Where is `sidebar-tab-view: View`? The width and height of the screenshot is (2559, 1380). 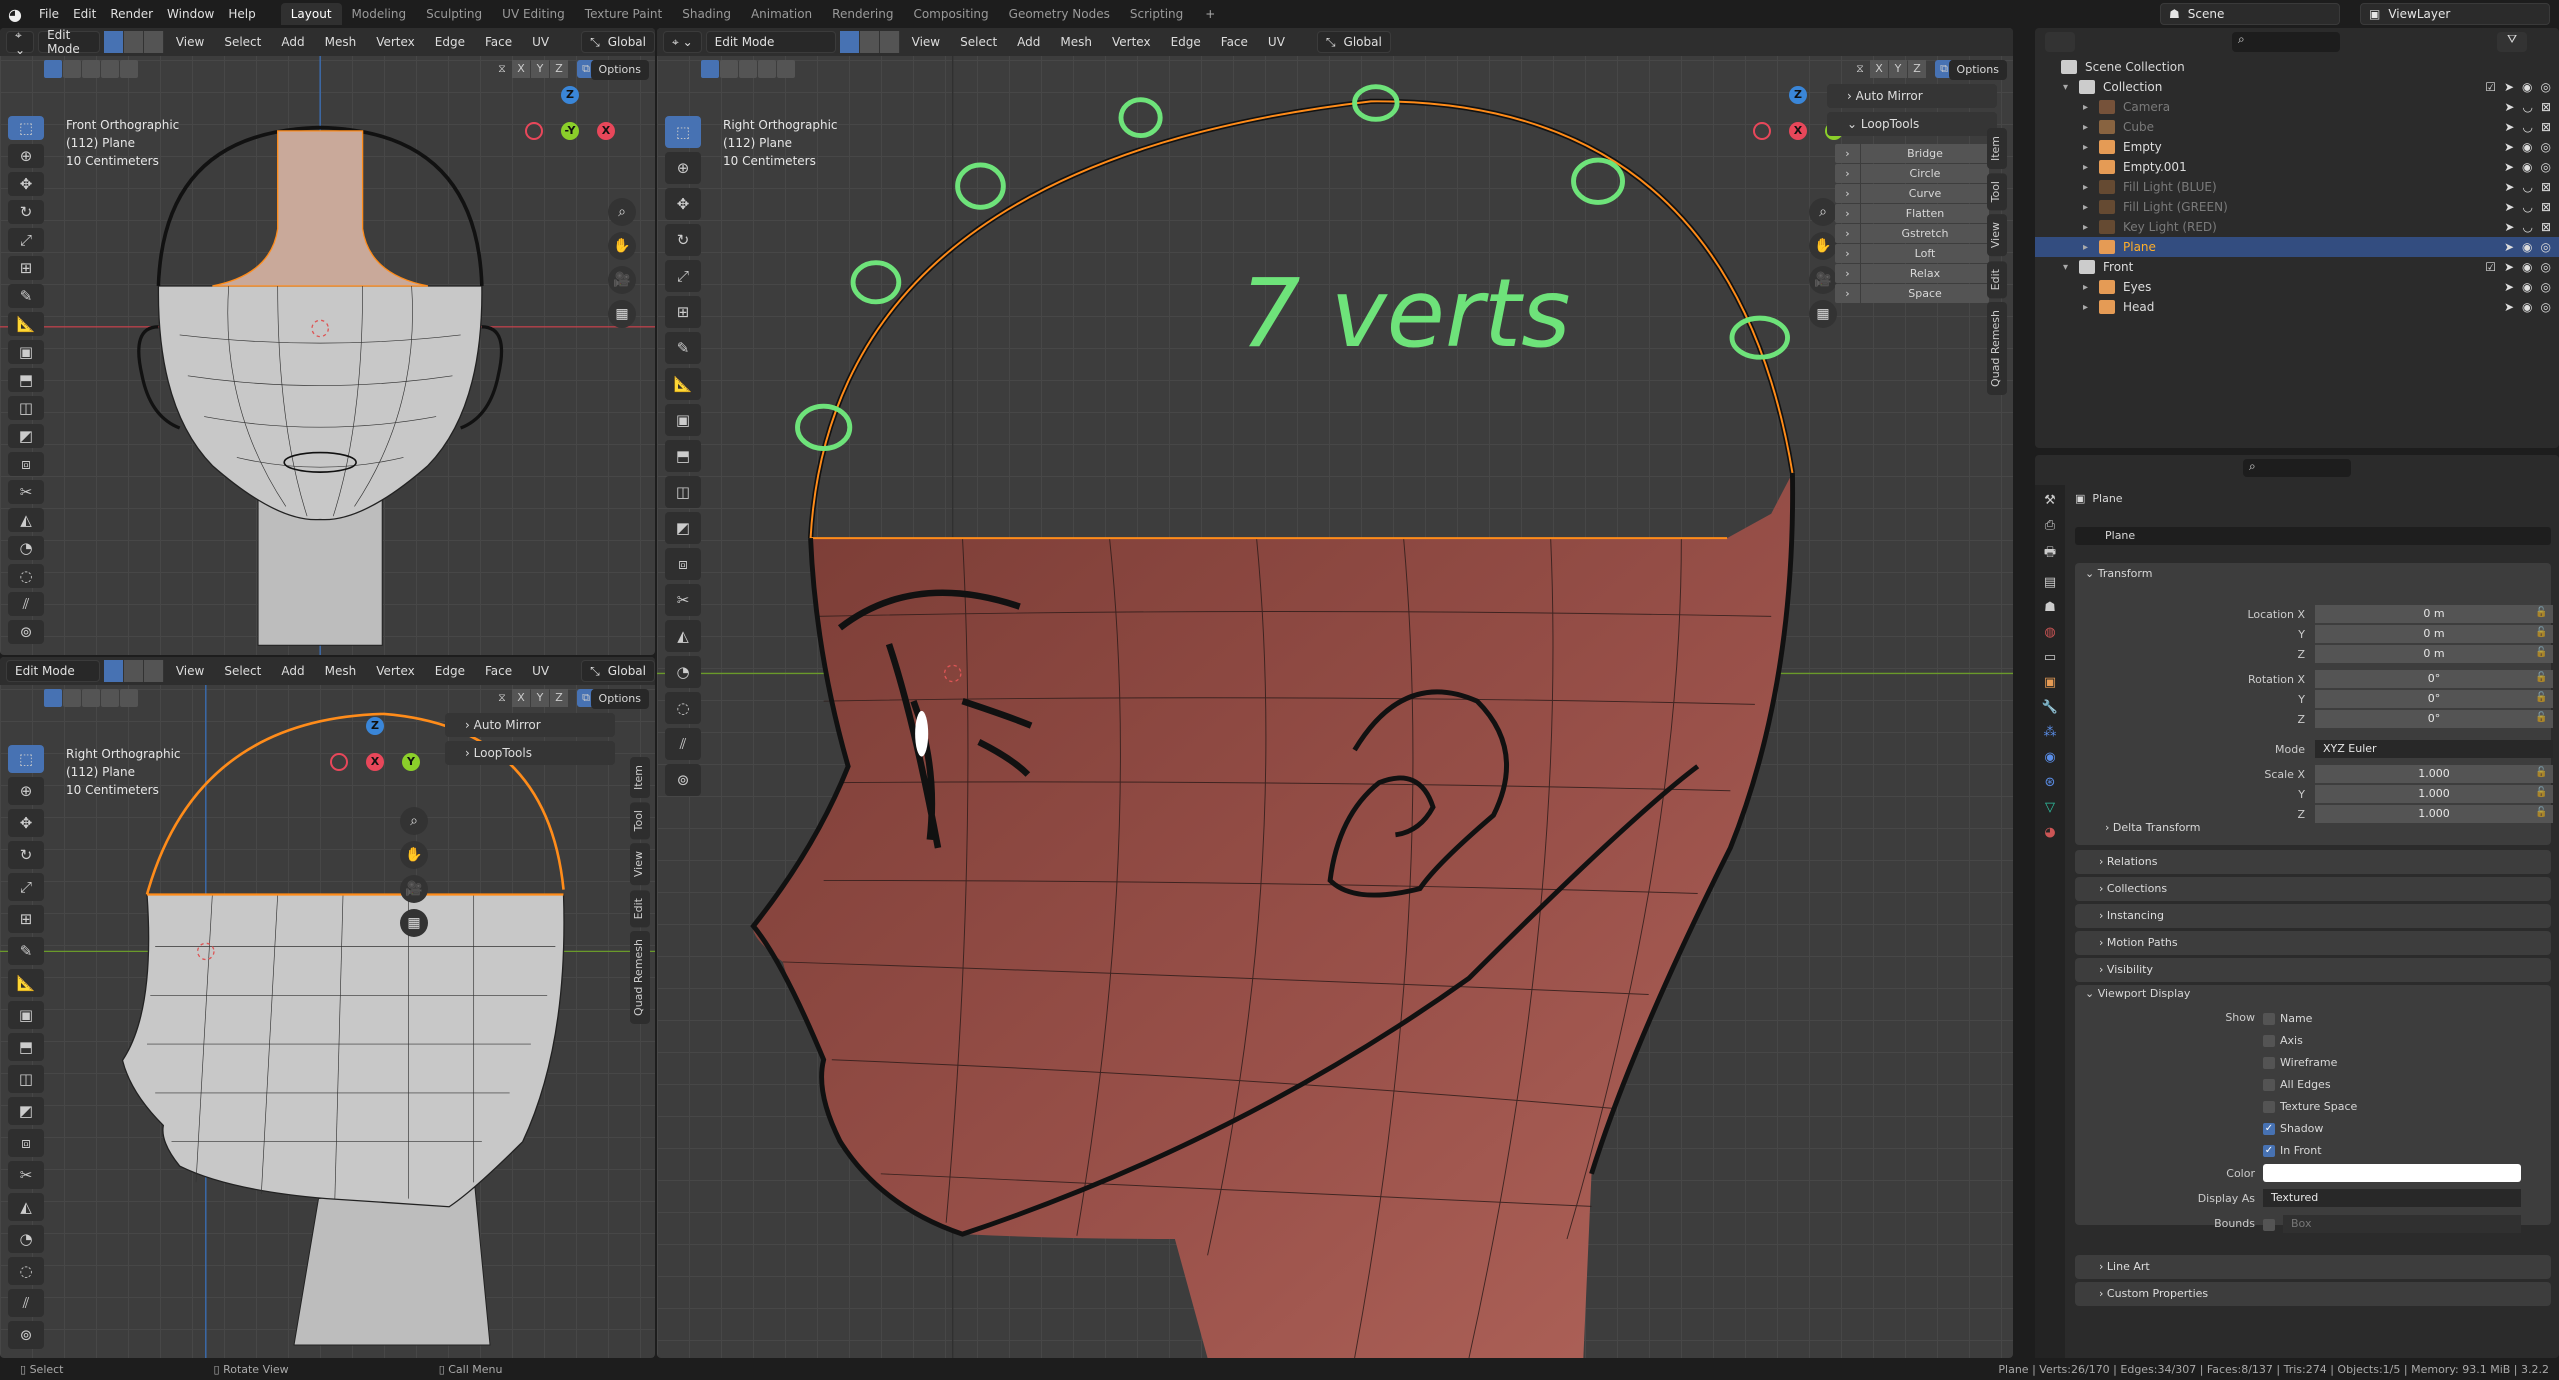 sidebar-tab-view: View is located at coordinates (640, 864).